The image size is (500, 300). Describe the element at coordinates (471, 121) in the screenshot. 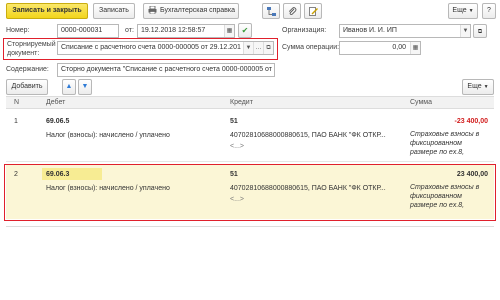

I see `row-sum: -23 400,00` at that location.